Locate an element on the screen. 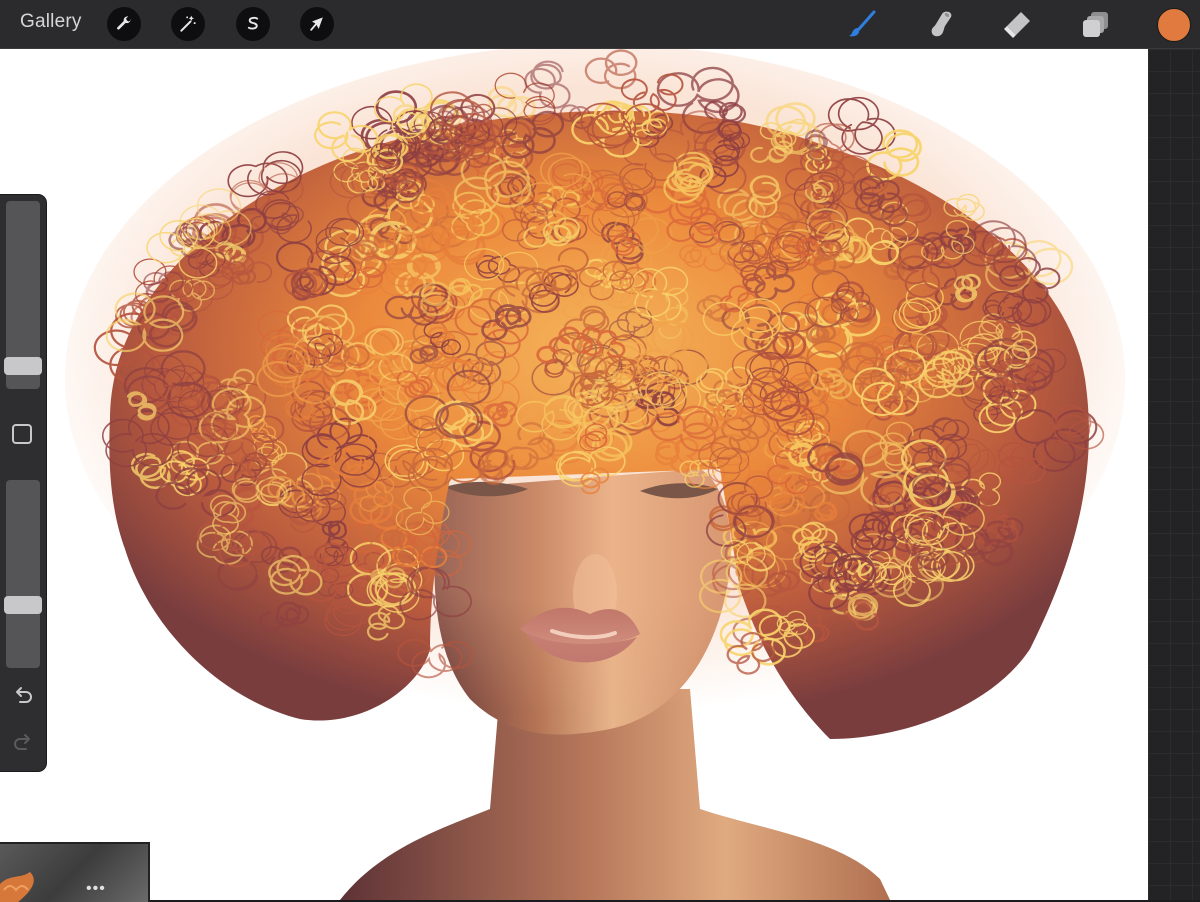 This screenshot has width=1200, height=902. actions-button is located at coordinates (124, 24).